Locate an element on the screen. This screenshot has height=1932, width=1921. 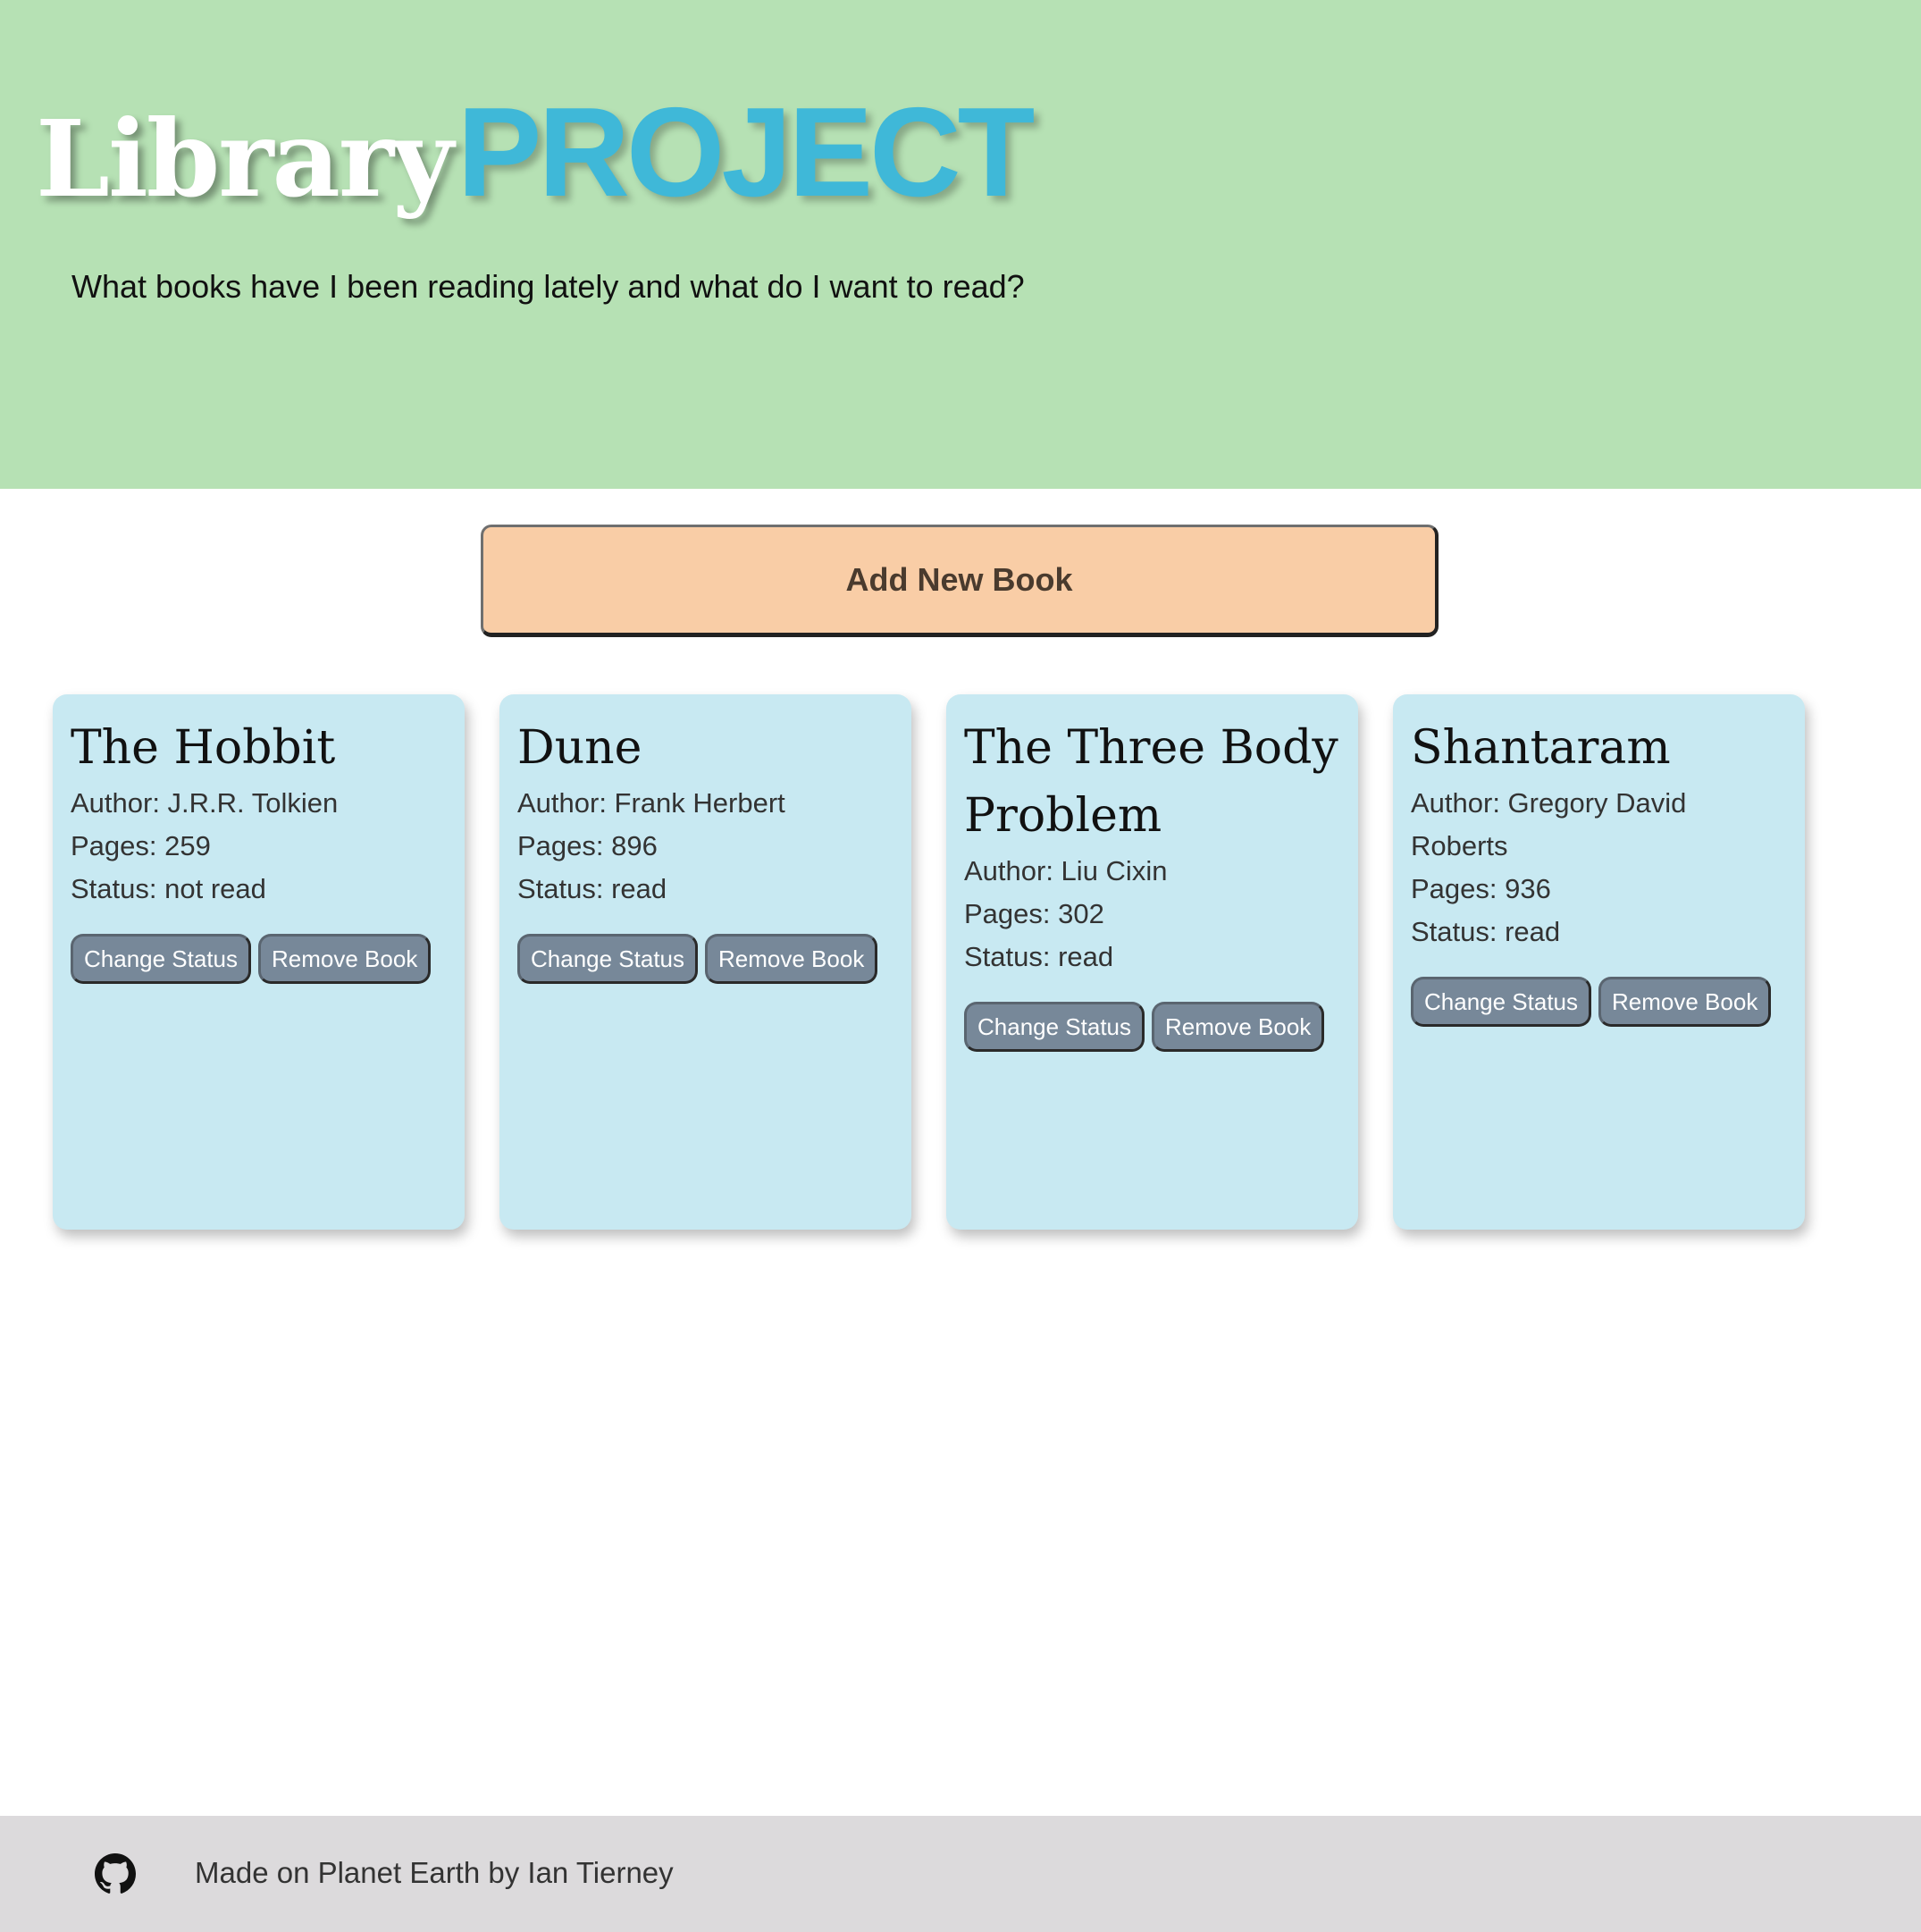
page-title: LibraryPROJECT is located at coordinates (535, 152).